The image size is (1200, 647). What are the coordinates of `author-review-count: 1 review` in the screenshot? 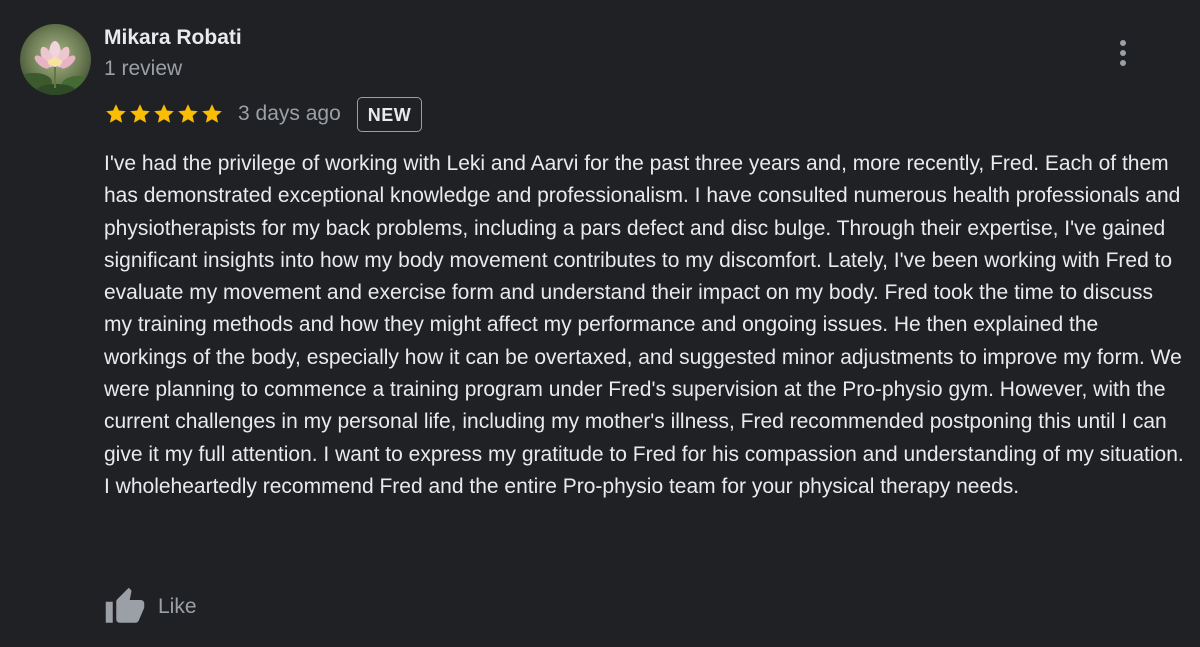 It's located at (143, 68).